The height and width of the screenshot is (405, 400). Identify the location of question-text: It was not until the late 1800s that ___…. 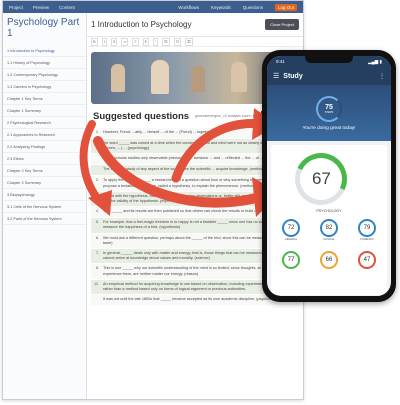
(190, 299).